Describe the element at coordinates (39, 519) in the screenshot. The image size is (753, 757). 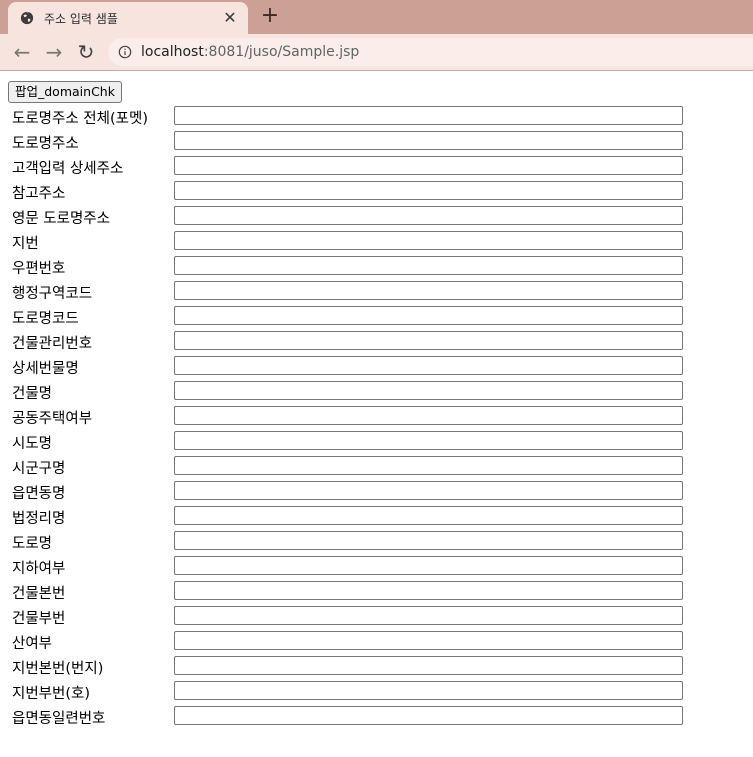
I see `field-label: 법정리명` at that location.